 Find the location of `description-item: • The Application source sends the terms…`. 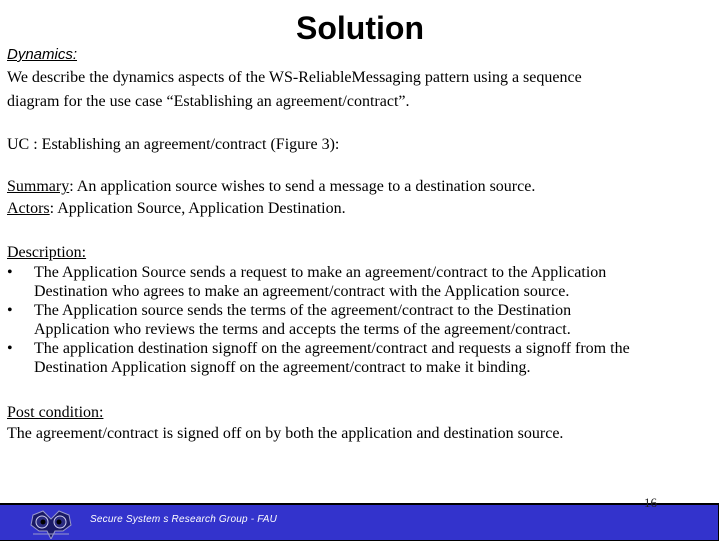

description-item: • The Application source sends the terms… is located at coordinates (359, 320).